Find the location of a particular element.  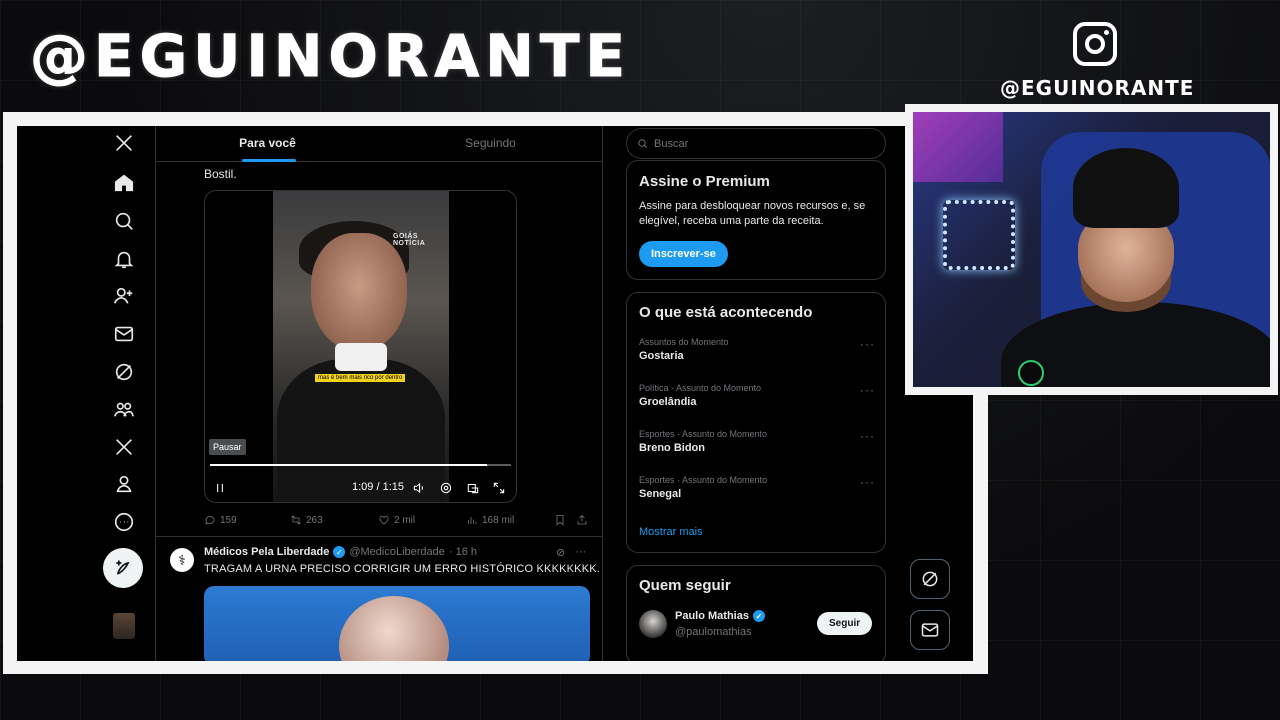

grok-float-button is located at coordinates (930, 579).